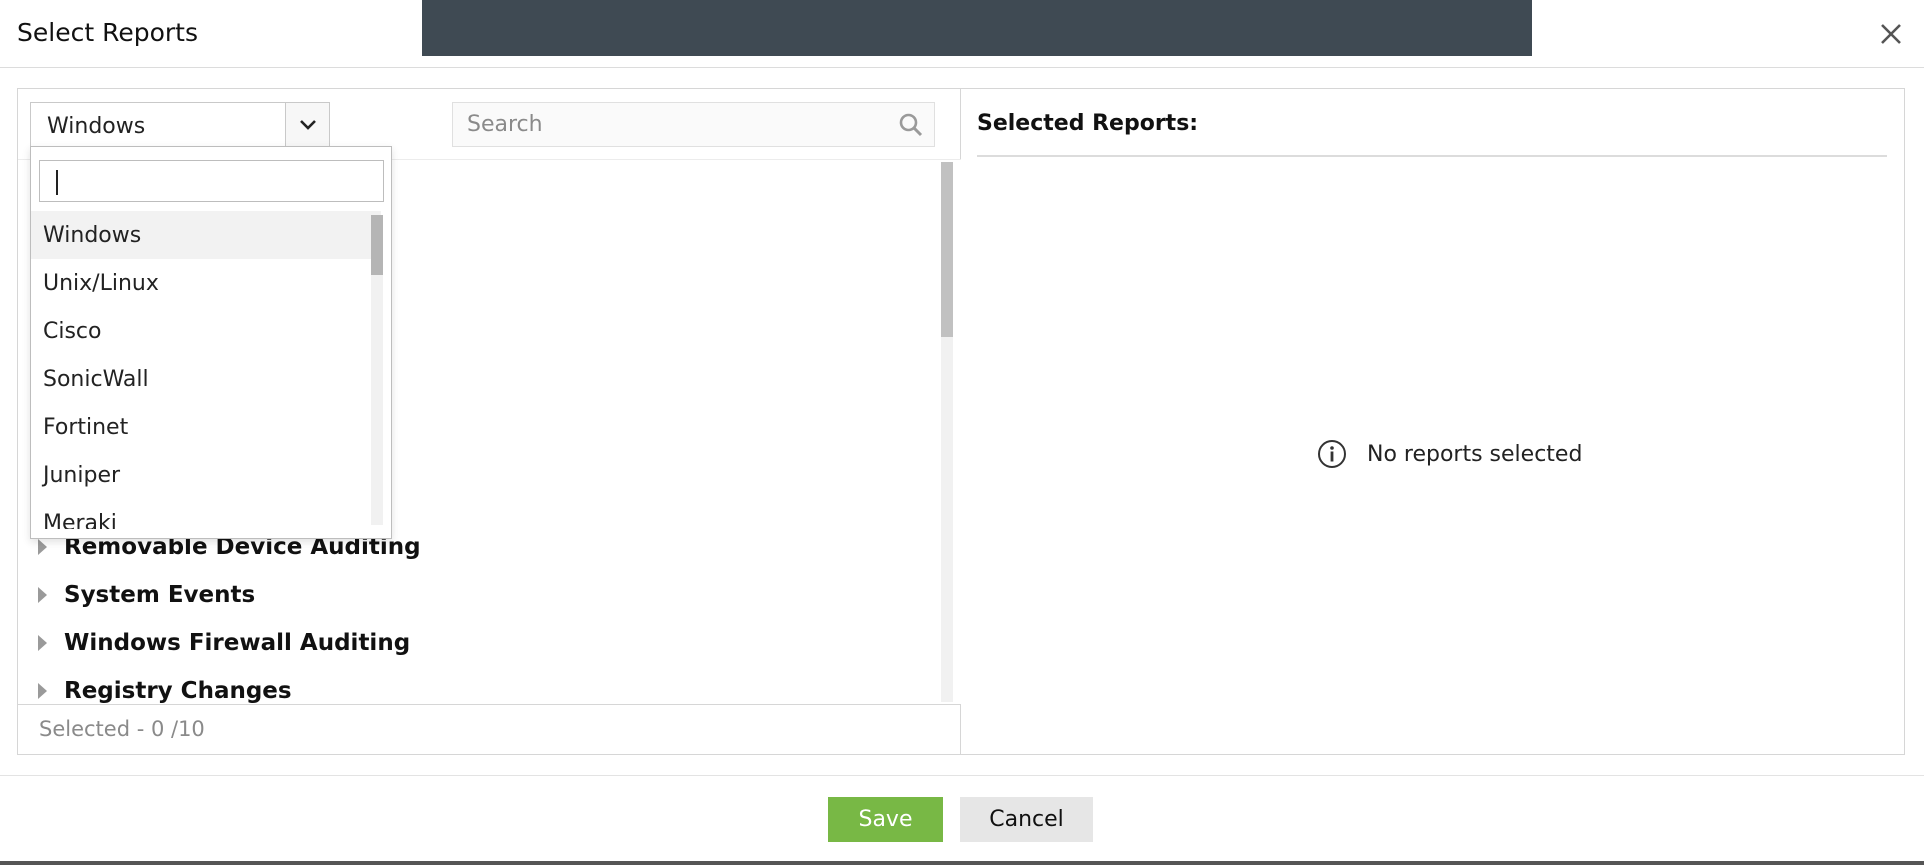  I want to click on category-select: Windows, so click(180, 124).